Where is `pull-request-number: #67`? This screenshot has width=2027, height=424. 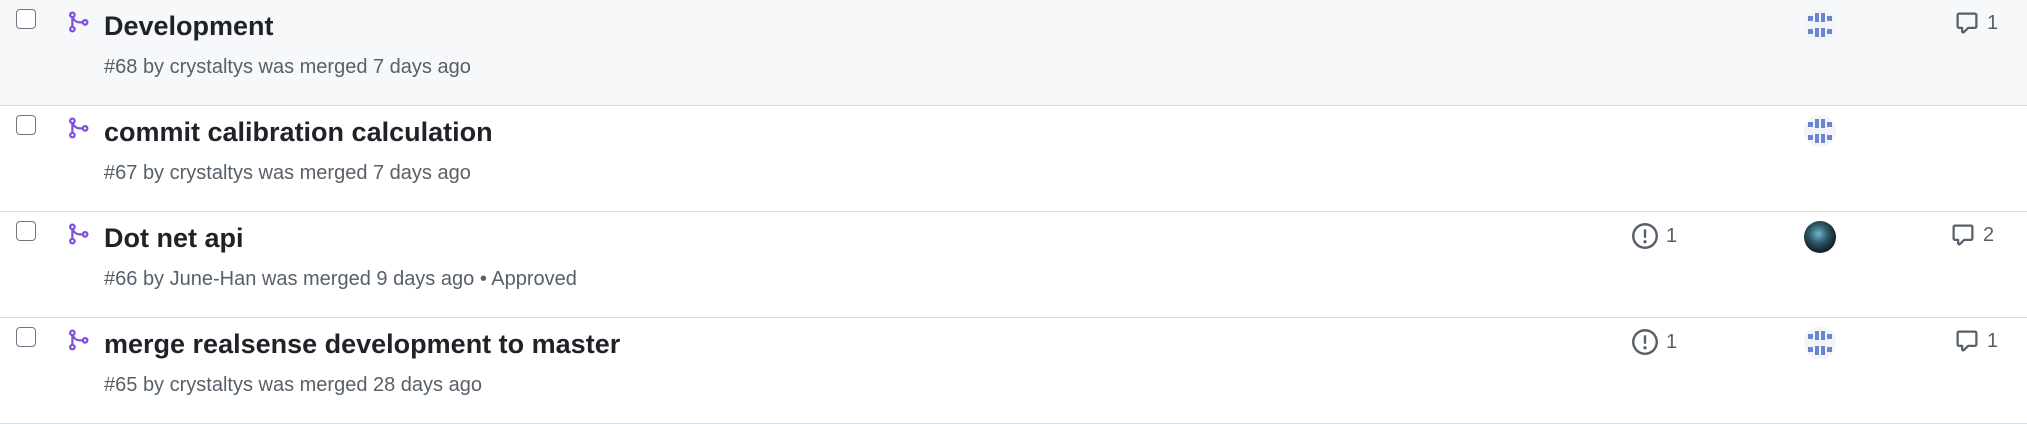 pull-request-number: #67 is located at coordinates (121, 173).